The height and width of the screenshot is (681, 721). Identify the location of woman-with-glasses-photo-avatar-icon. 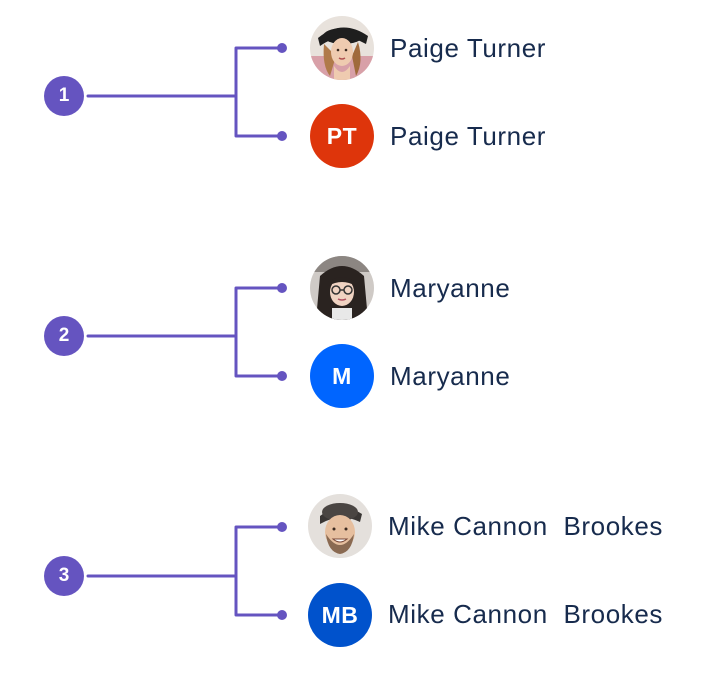
(342, 288).